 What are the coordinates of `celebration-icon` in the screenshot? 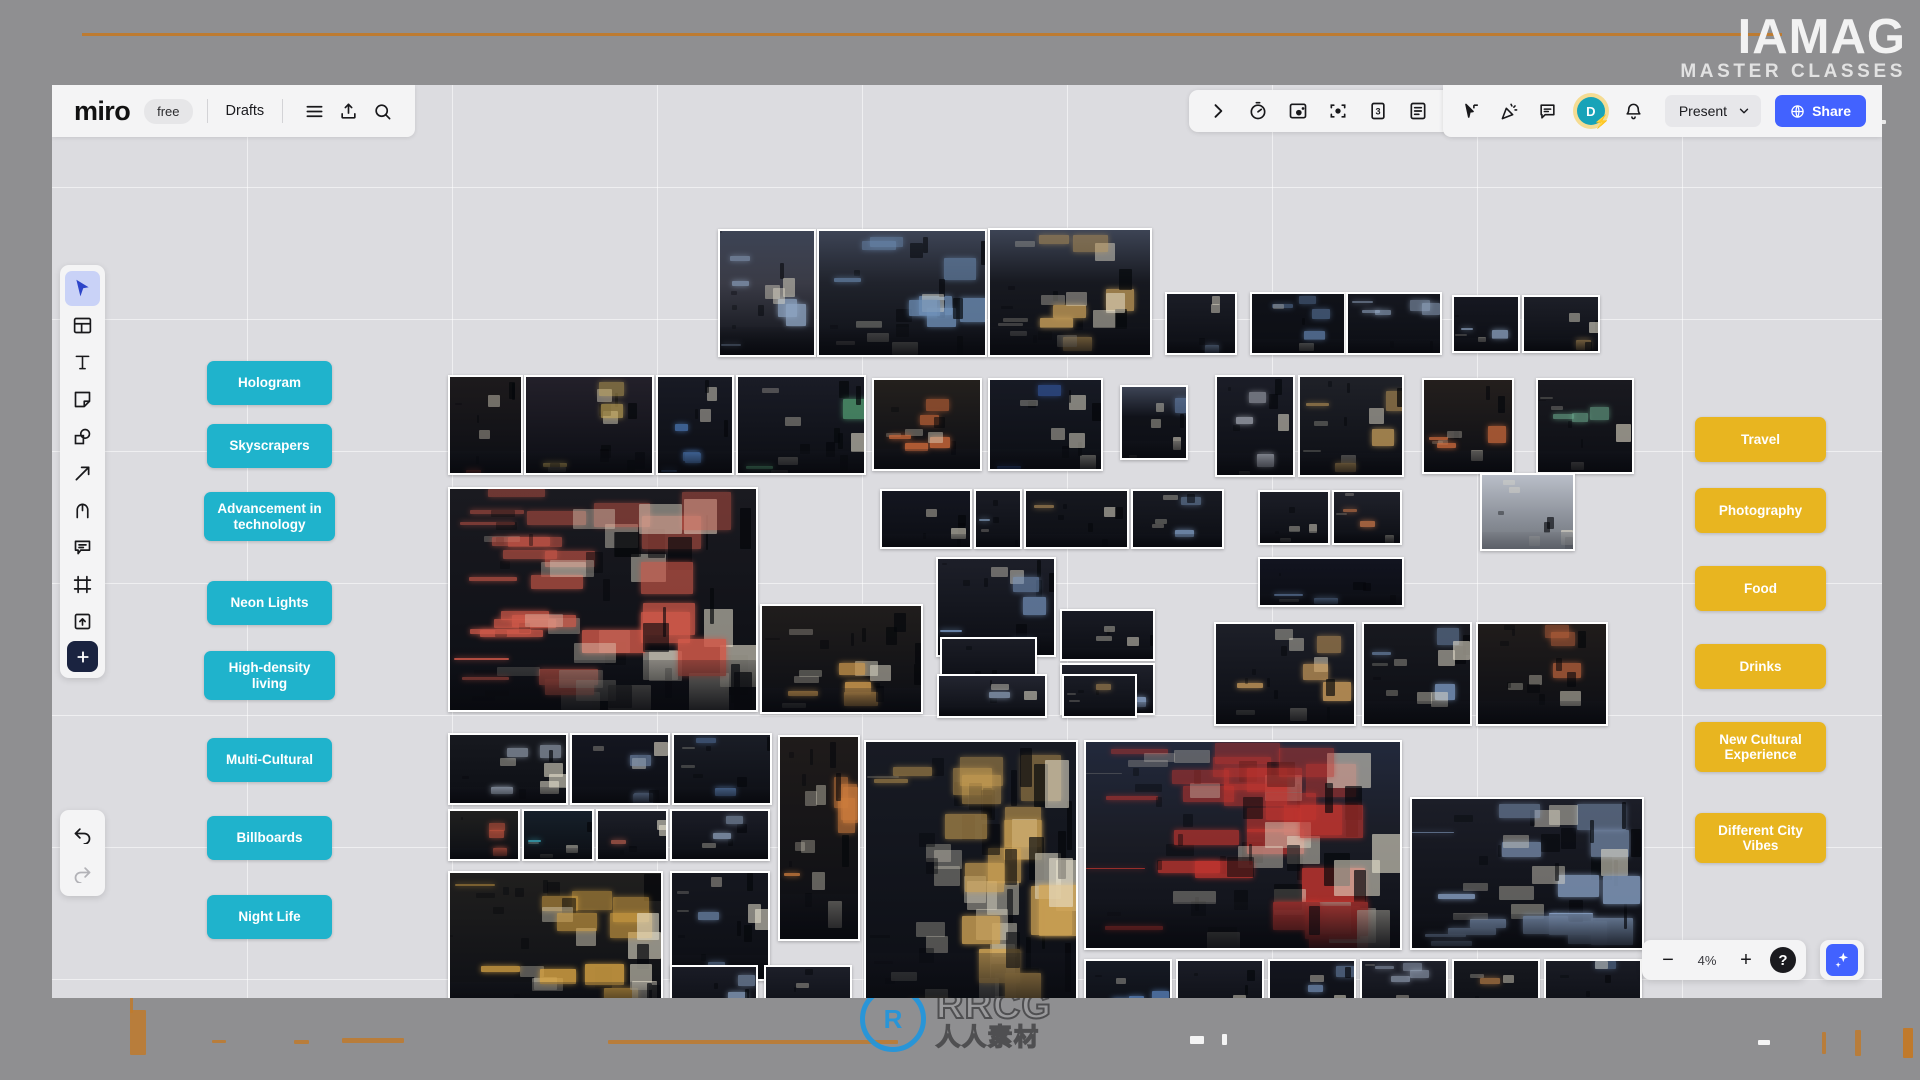 It's located at (1510, 111).